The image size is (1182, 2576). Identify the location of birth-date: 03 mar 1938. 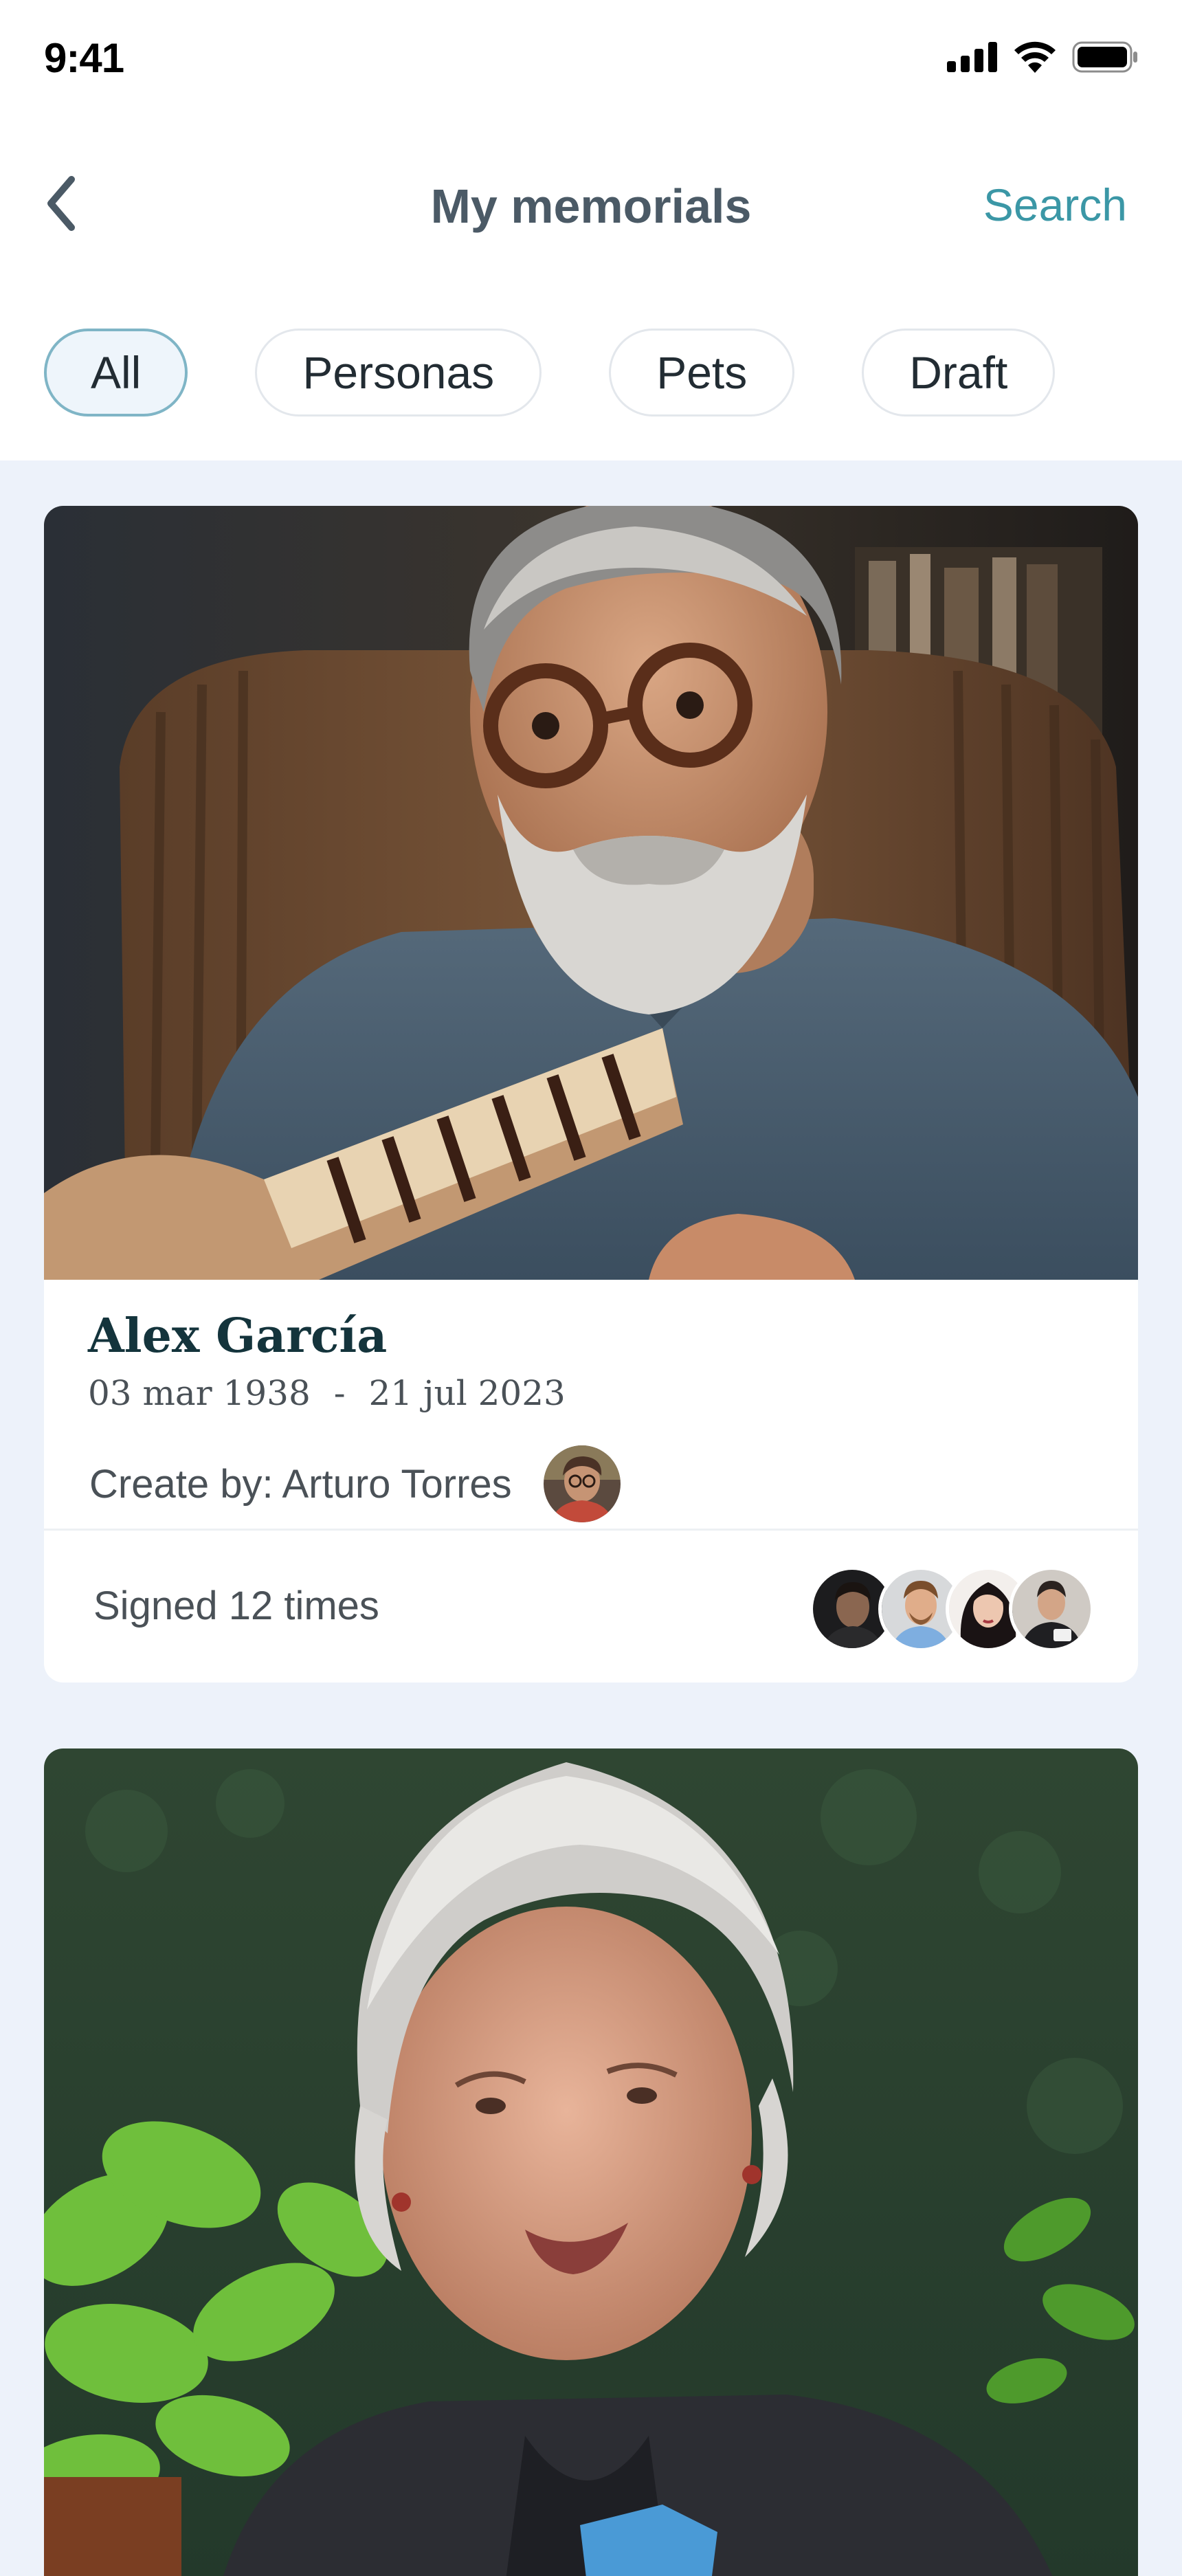
(199, 1393).